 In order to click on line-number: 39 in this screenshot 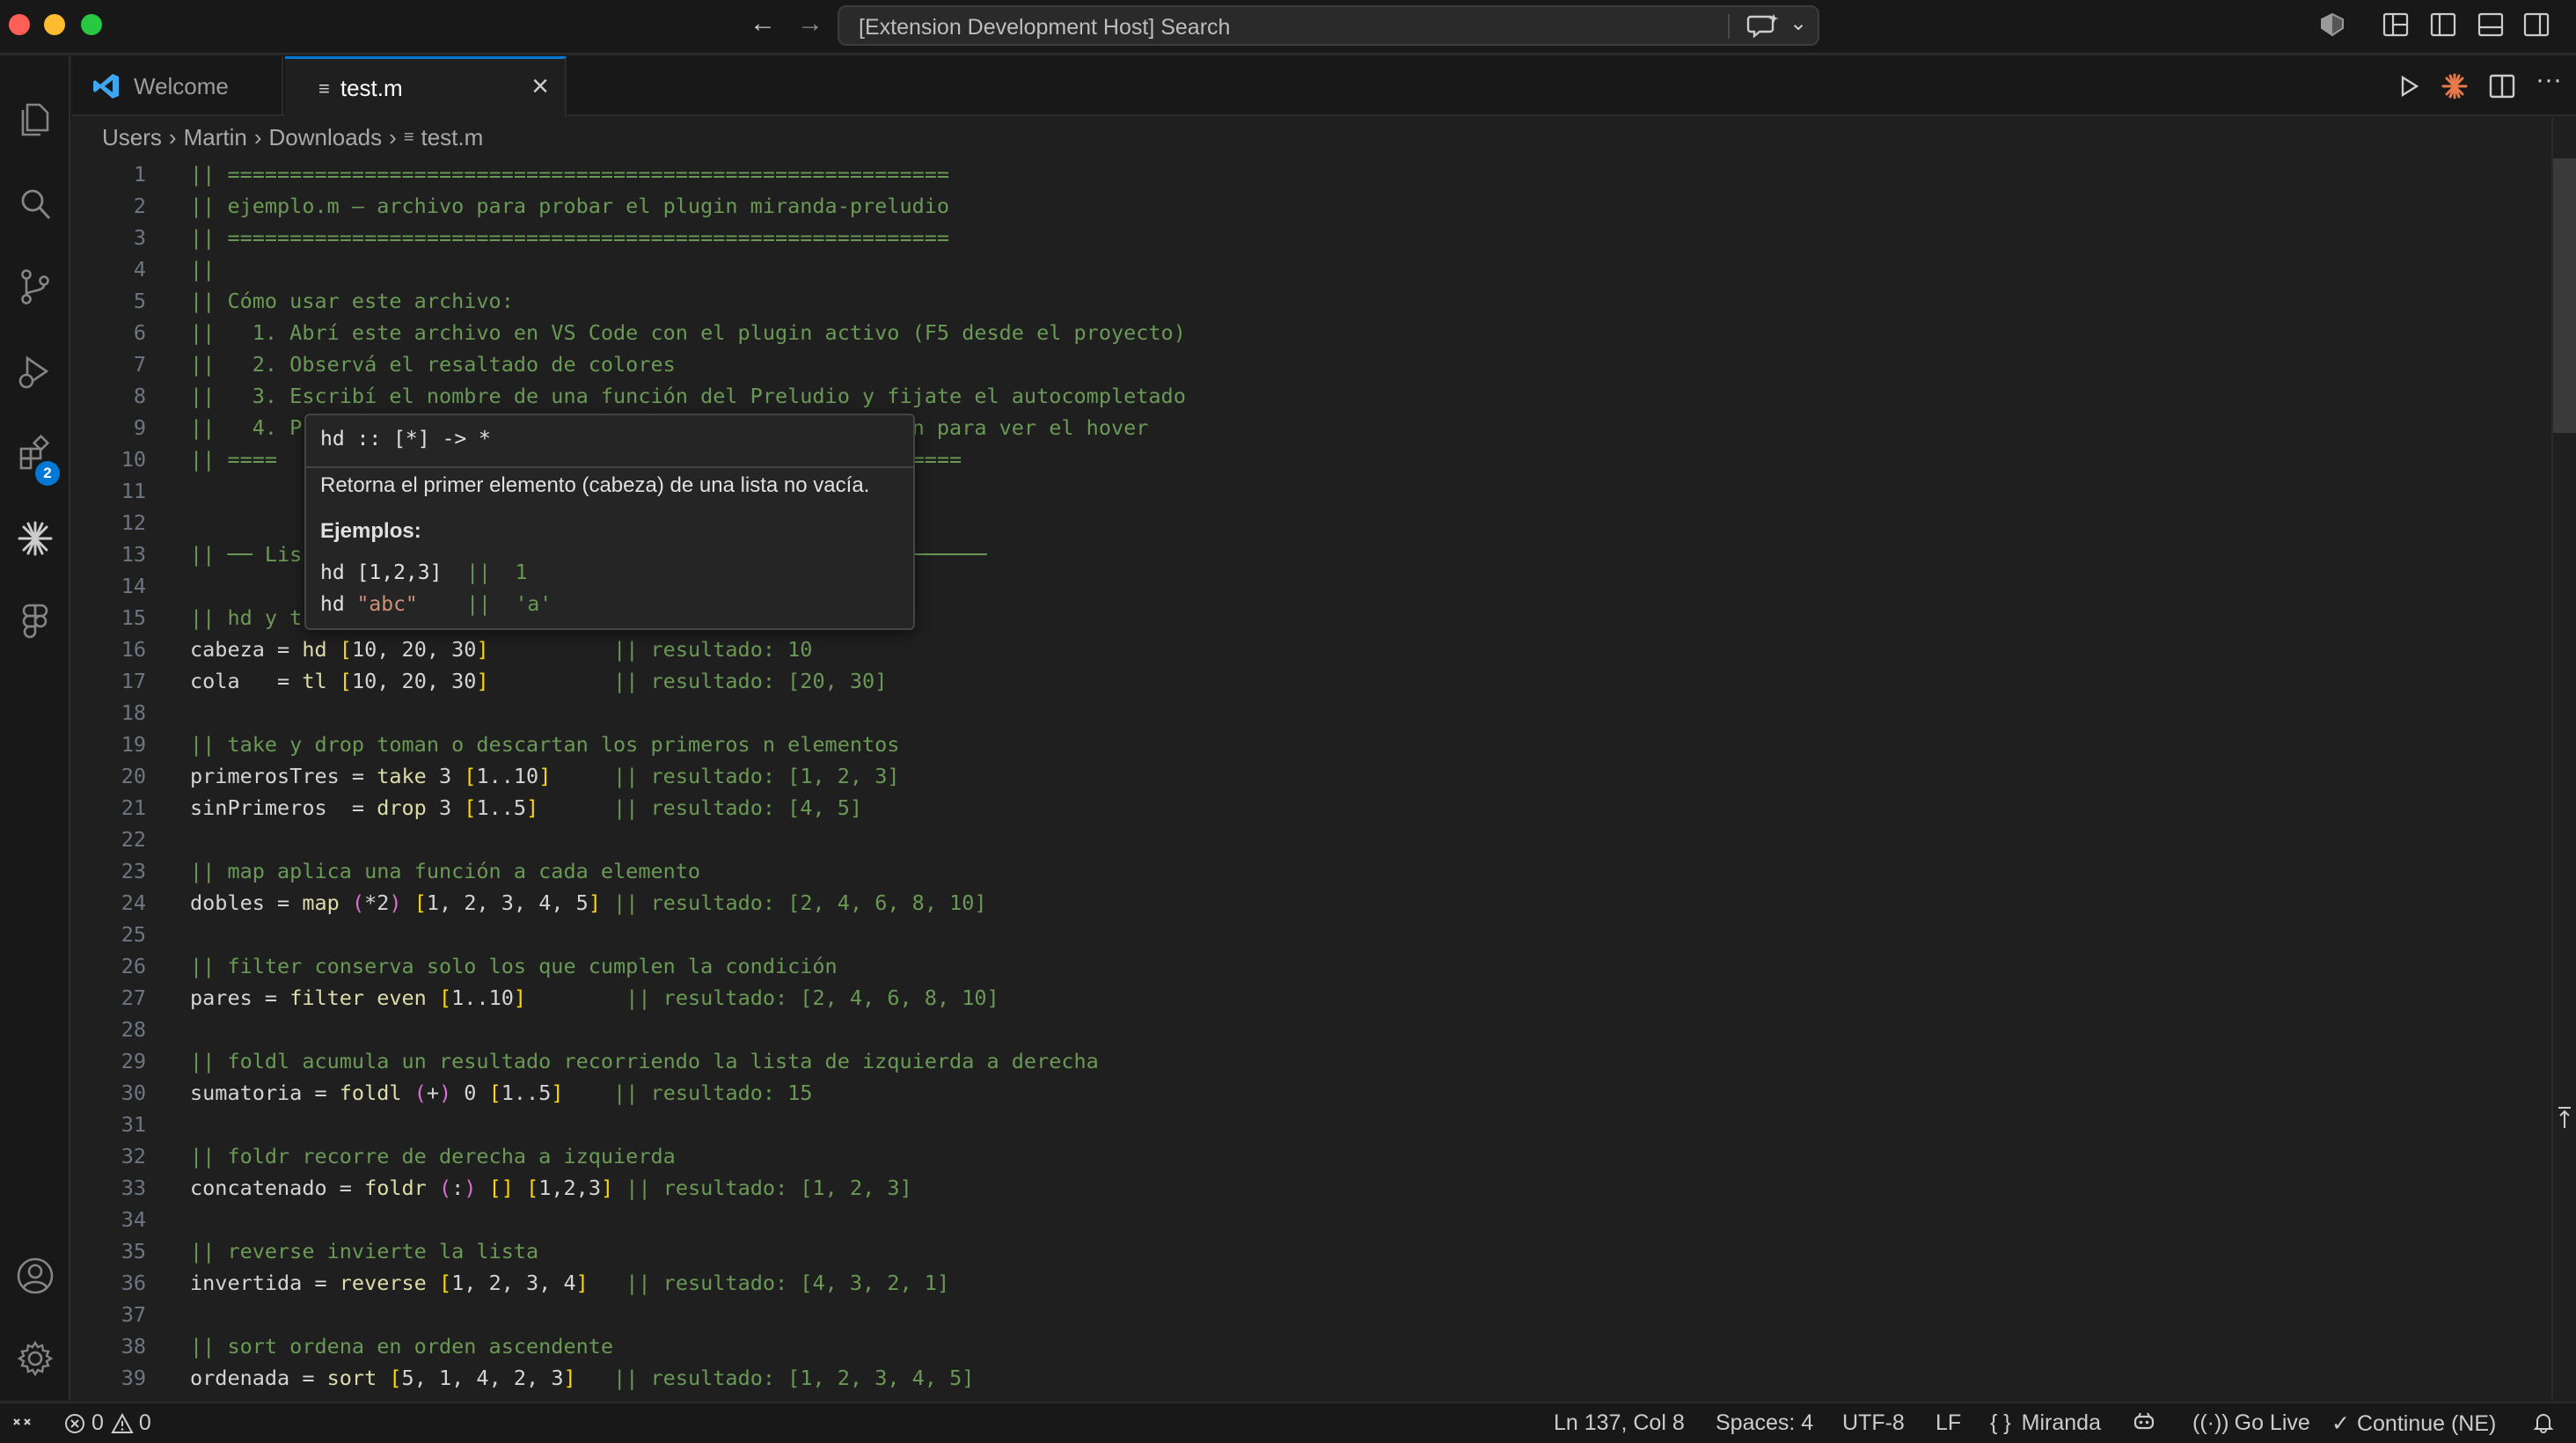, I will do `click(133, 1378)`.